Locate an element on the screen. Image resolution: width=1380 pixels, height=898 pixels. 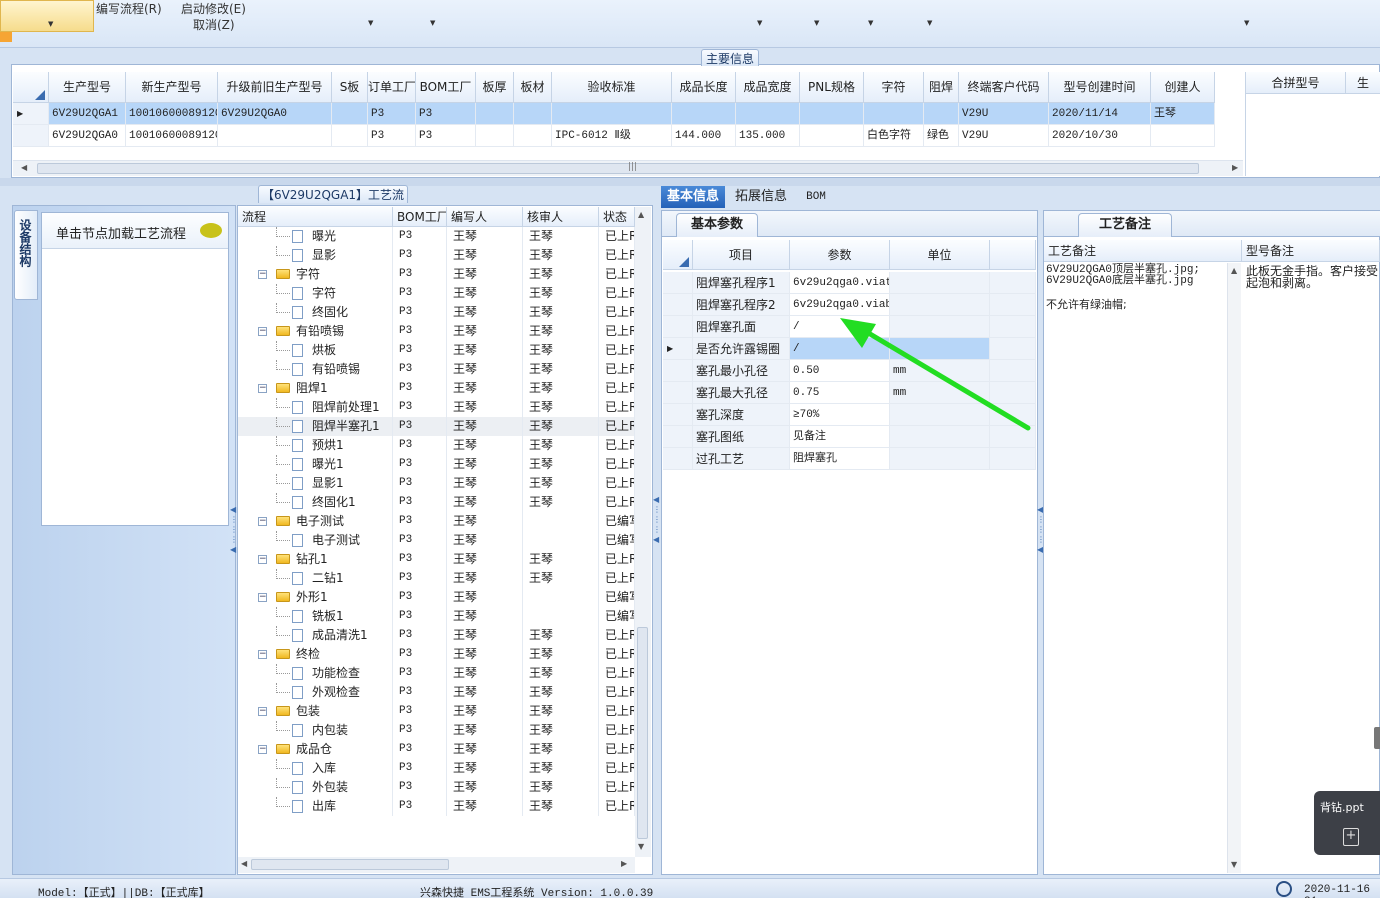
tree-row: 曝光P3王琴王琴已上RA is located at coordinates (436, 236).